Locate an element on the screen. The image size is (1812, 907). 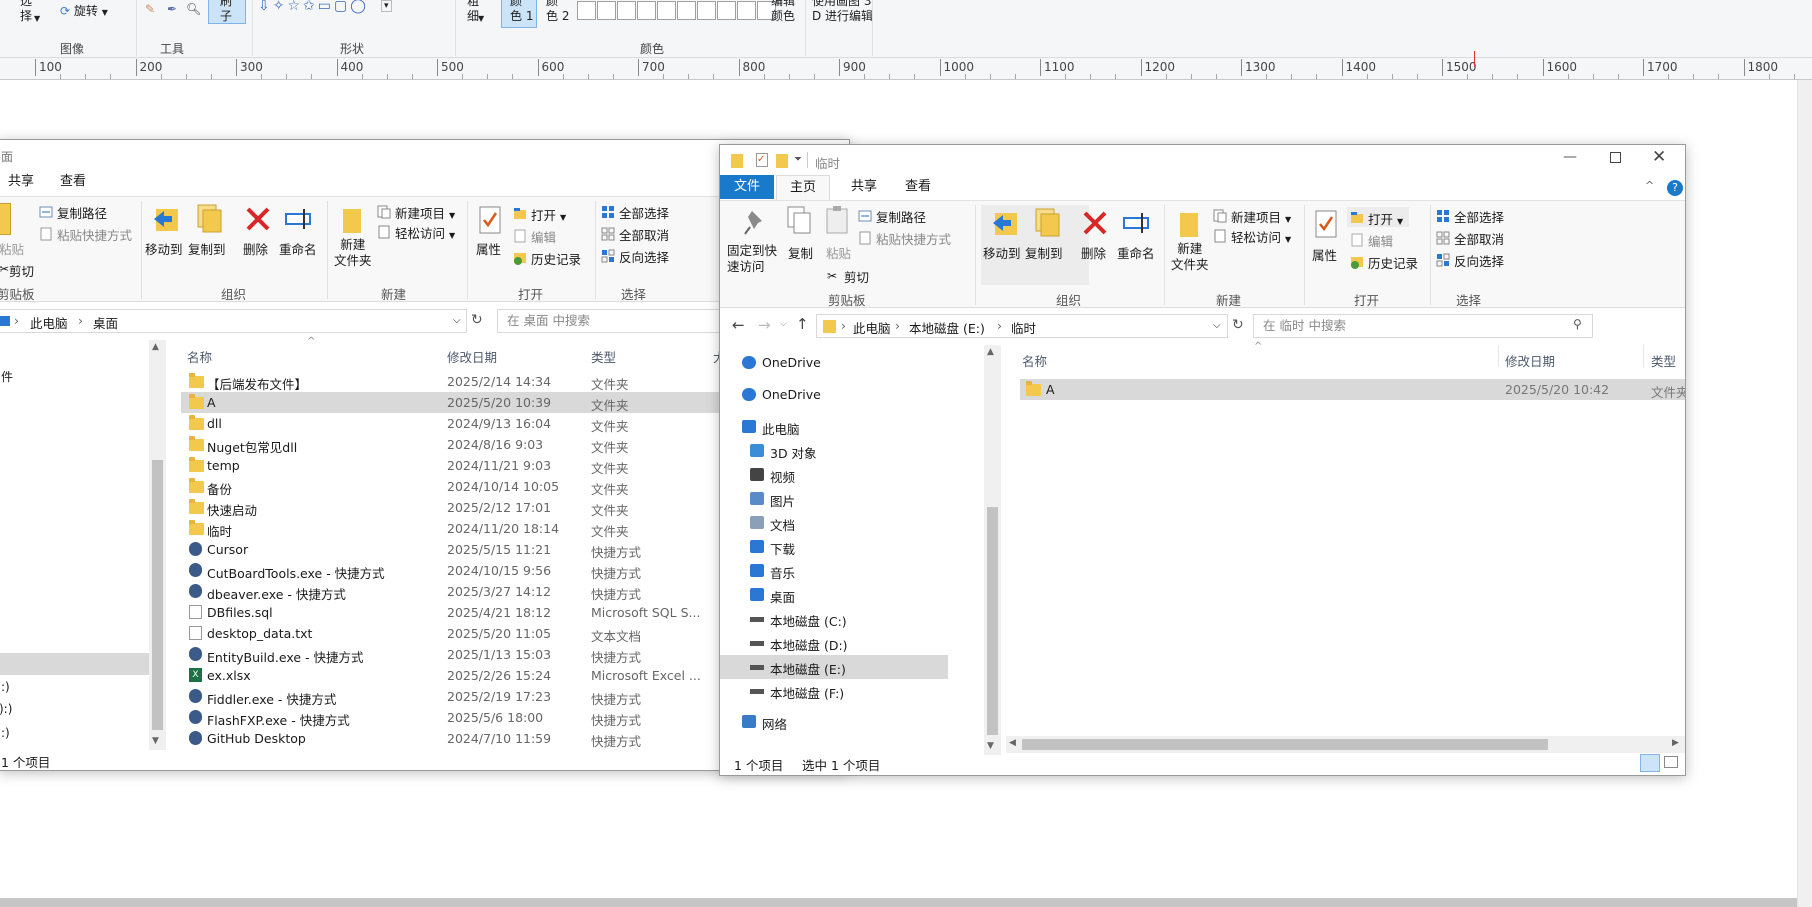
address-bar: › 此电脑 › 本地磁盘 (E:) › 临时 ⌵ is located at coordinates (1022, 326).